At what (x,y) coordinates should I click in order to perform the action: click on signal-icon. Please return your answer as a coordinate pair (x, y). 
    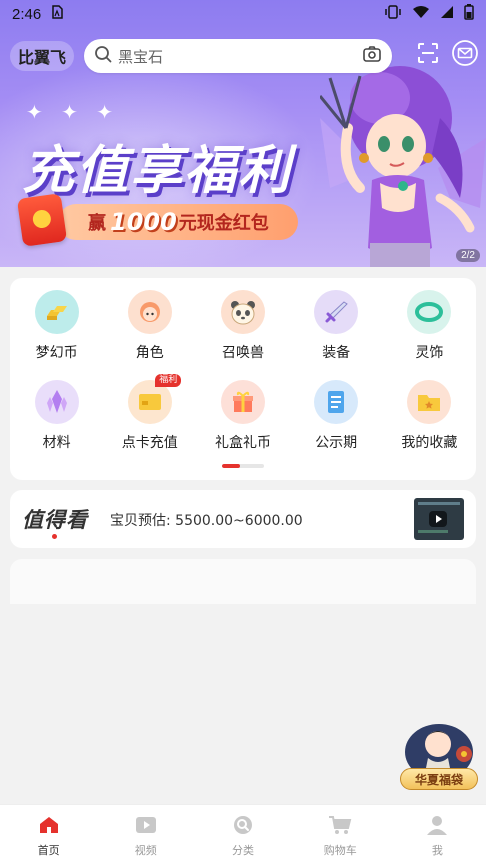
    Looking at the image, I should click on (447, 14).